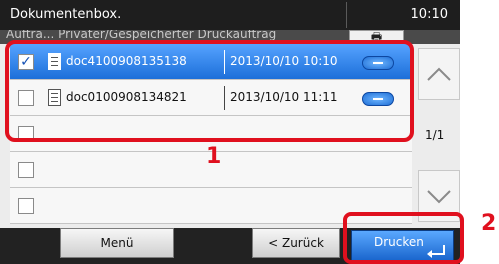 The height and width of the screenshot is (264, 499). What do you see at coordinates (214, 156) in the screenshot?
I see `callout-number-1: 1` at bounding box center [214, 156].